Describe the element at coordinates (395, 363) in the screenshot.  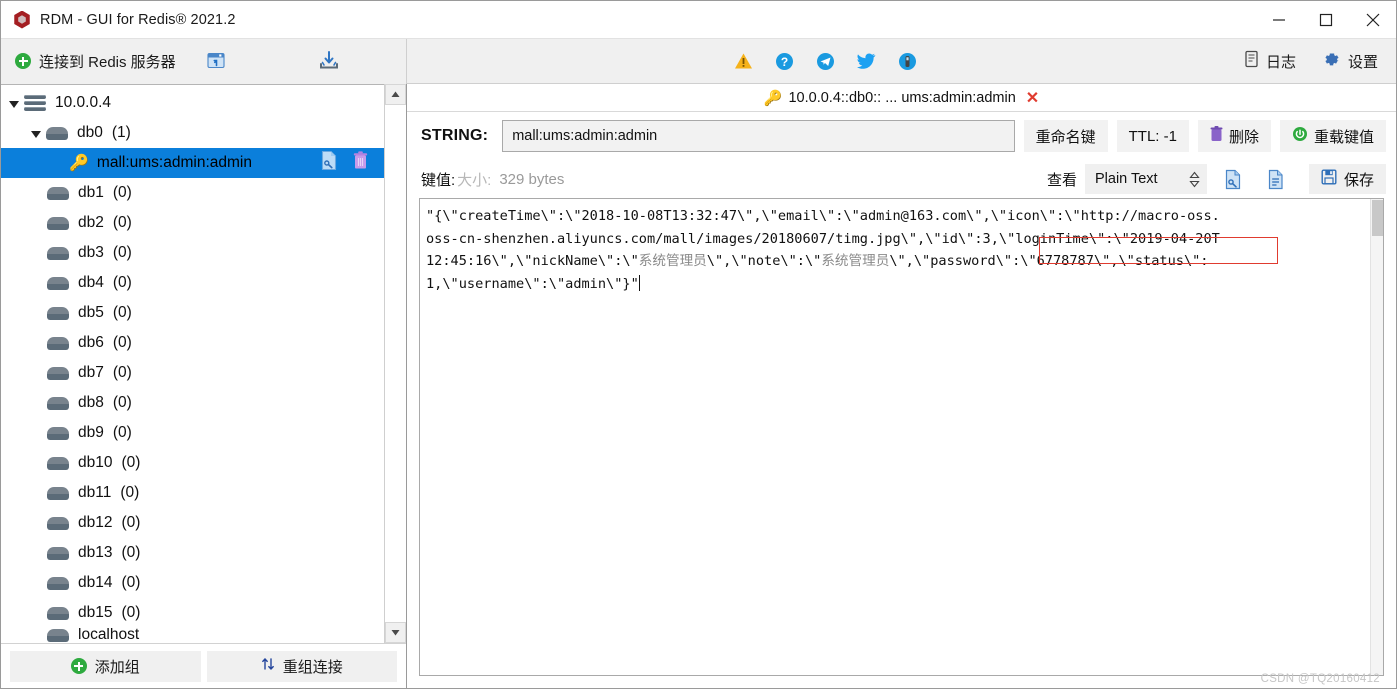
I see `tree-scrollbar` at that location.